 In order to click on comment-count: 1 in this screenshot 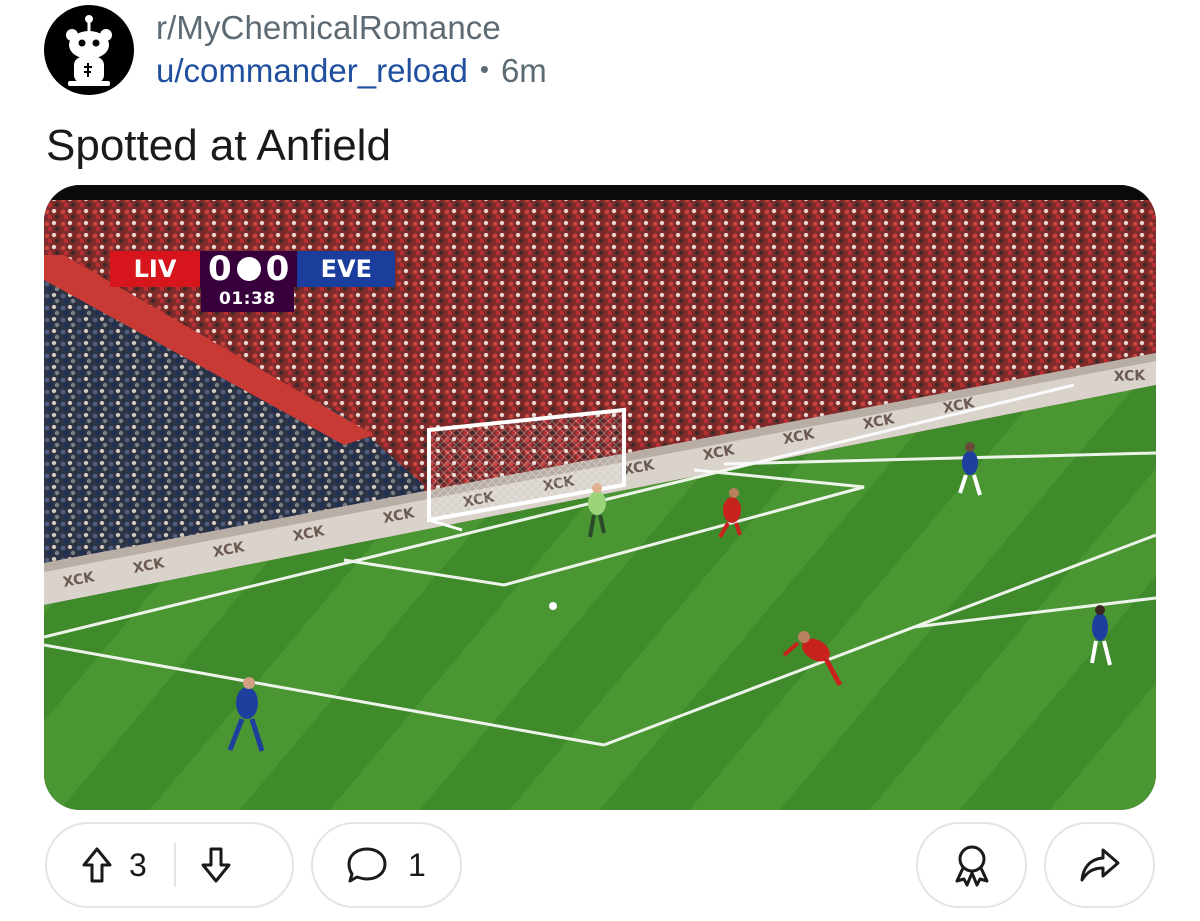, I will do `click(417, 864)`.